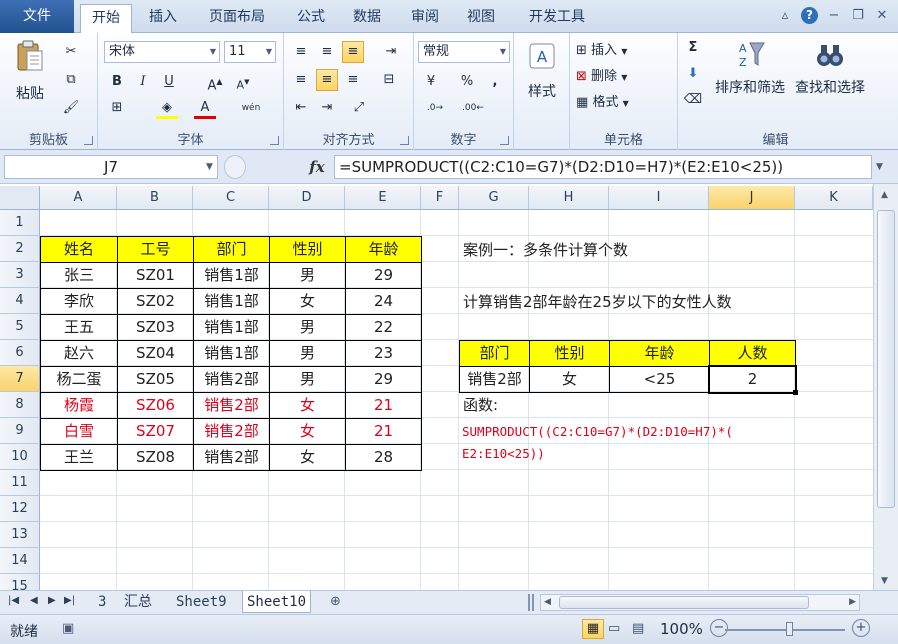  What do you see at coordinates (830, 68) in the screenshot?
I see `find-select-button: 查找和选择` at bounding box center [830, 68].